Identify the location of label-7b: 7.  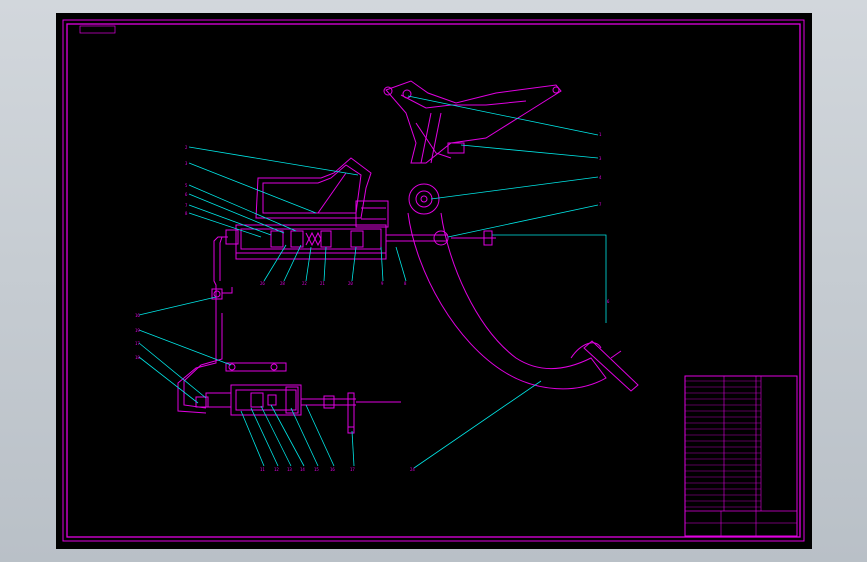
(186, 205).